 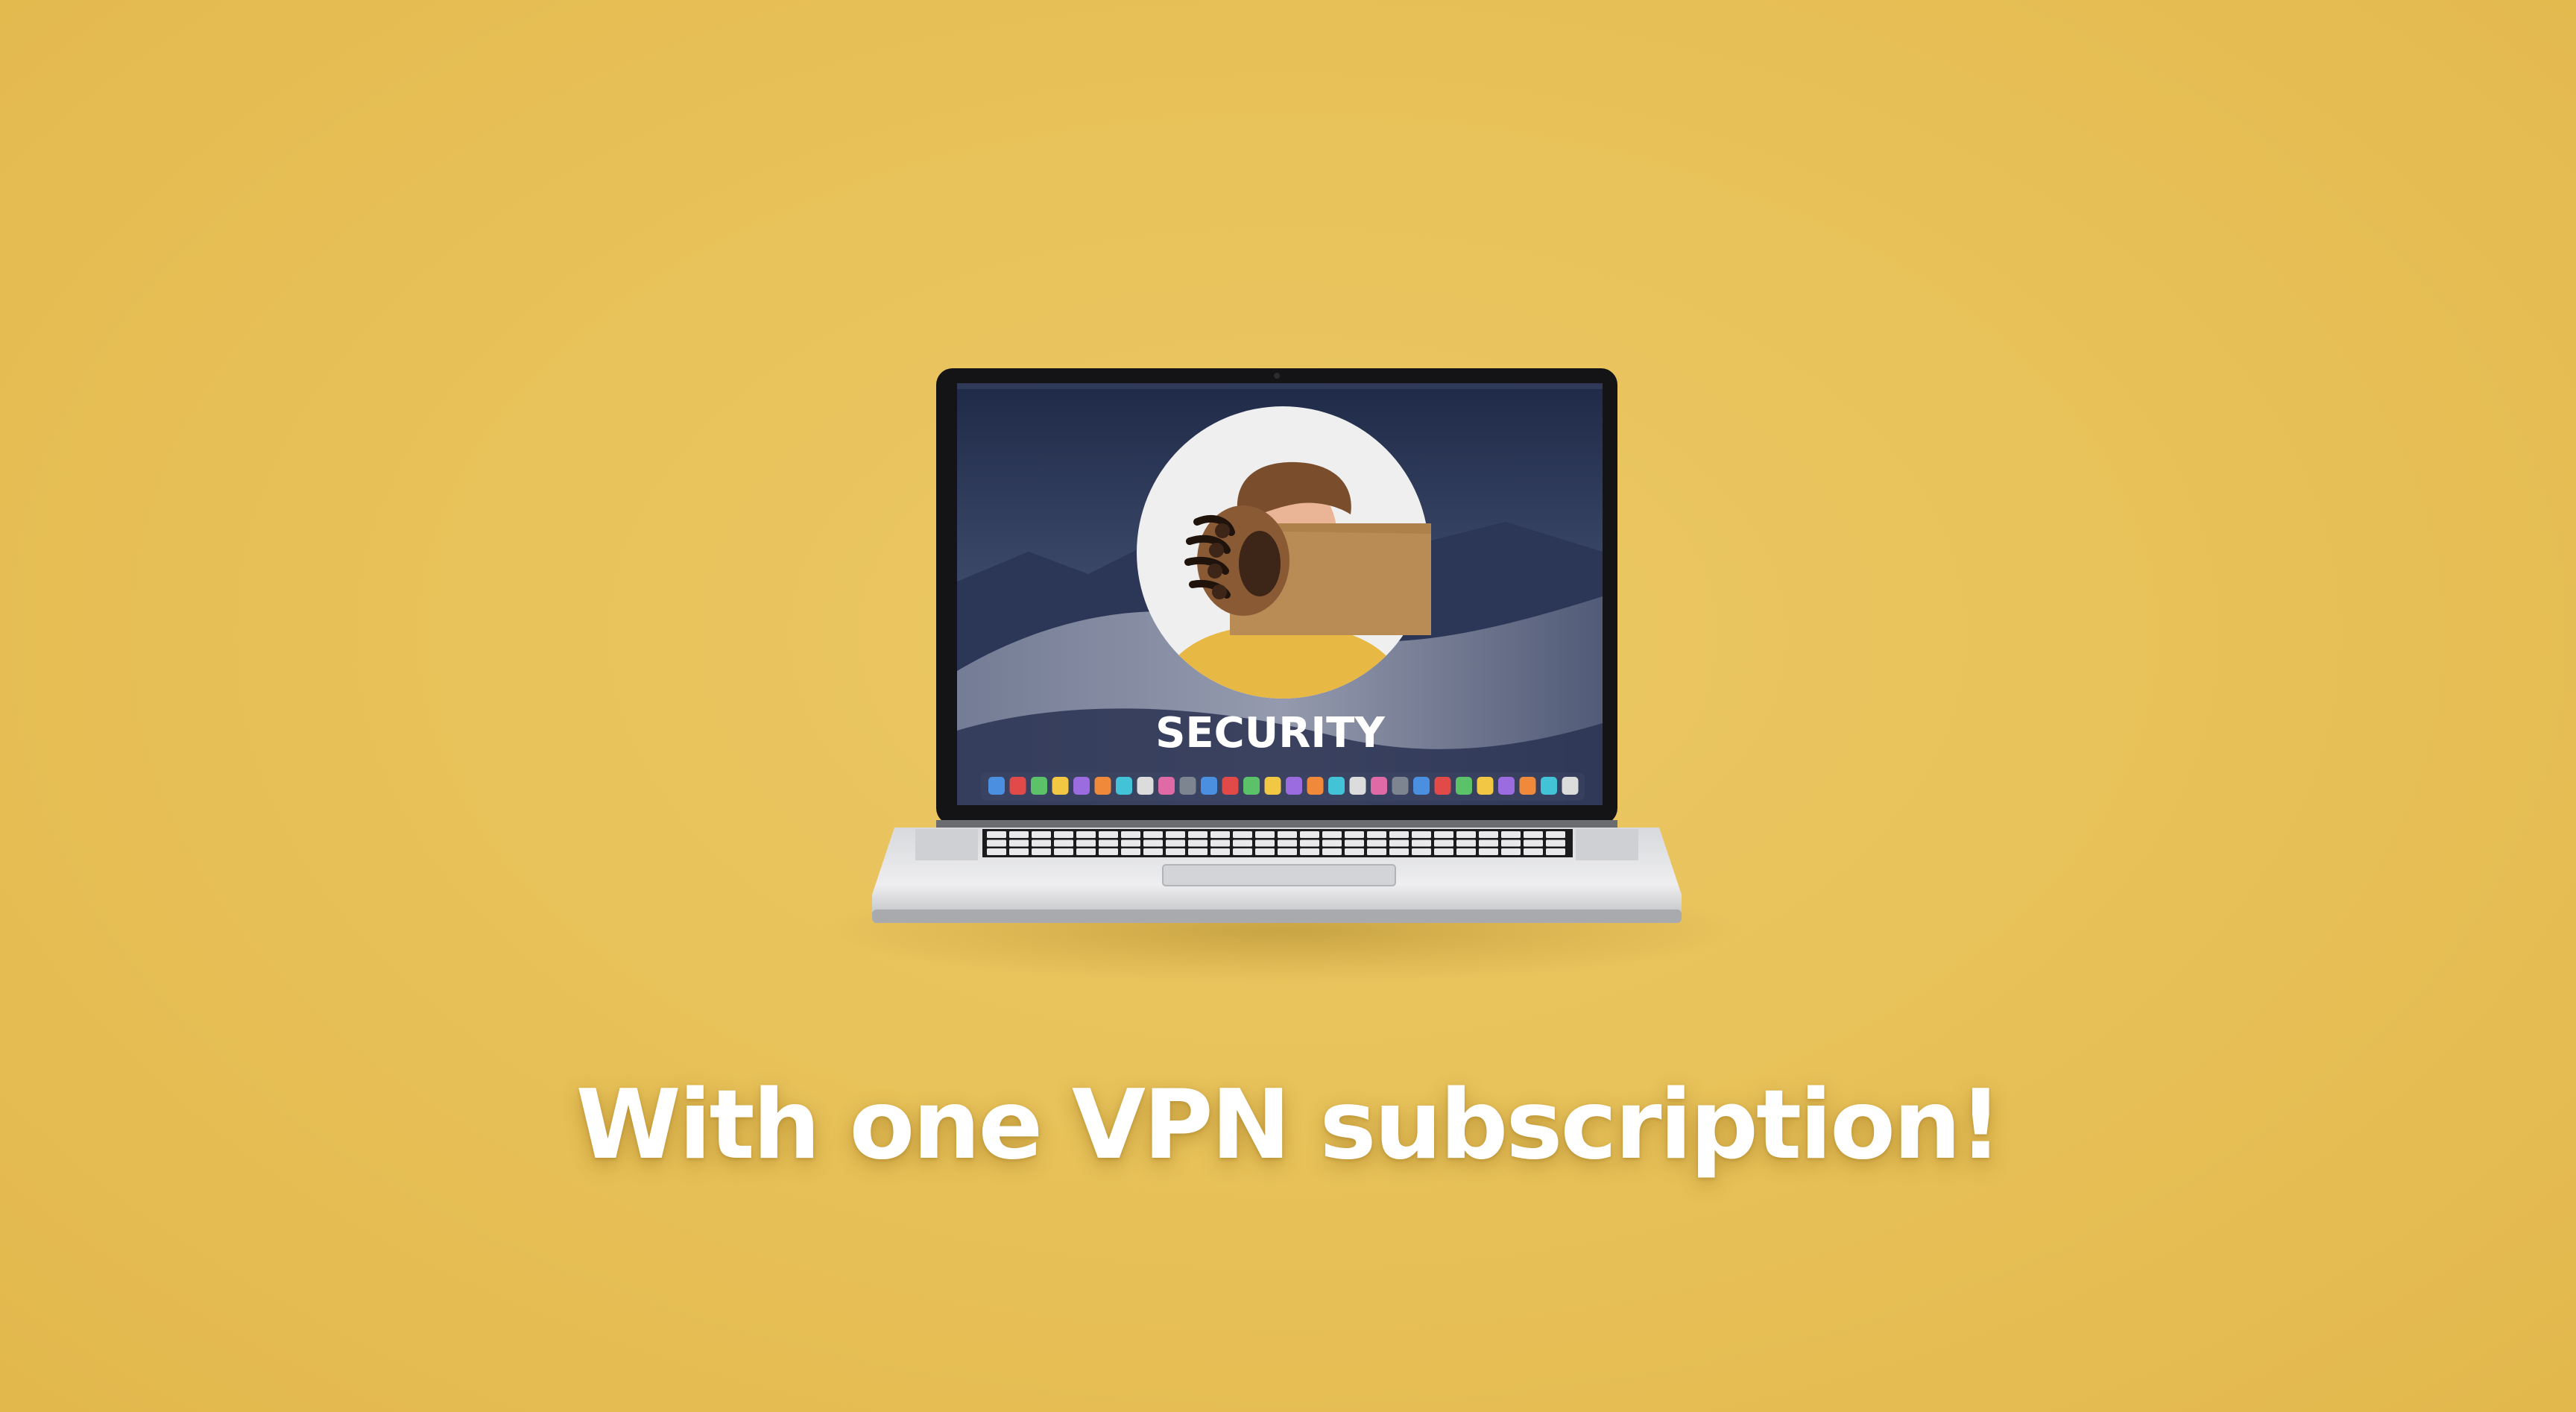 What do you see at coordinates (947, 844) in the screenshot?
I see `speaker-left` at bounding box center [947, 844].